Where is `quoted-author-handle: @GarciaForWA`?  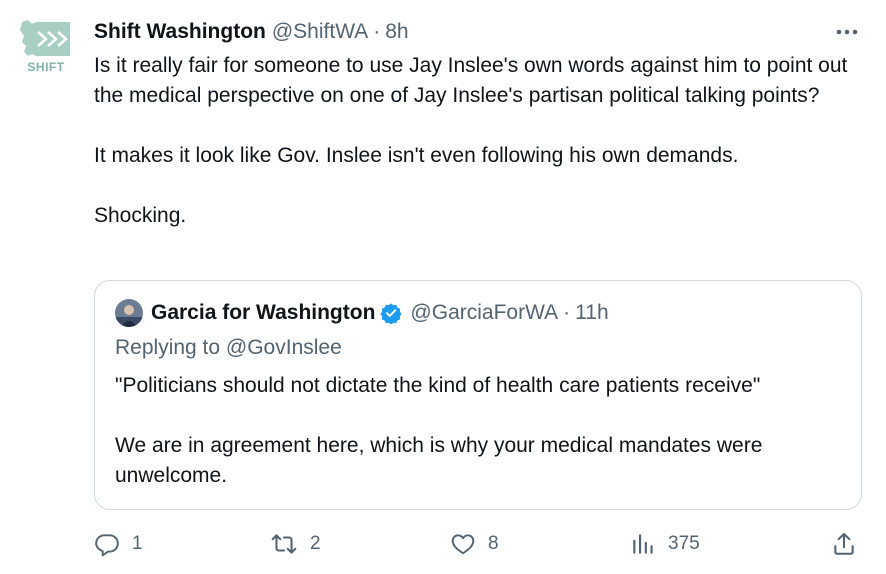
quoted-author-handle: @GarciaForWA is located at coordinates (484, 313).